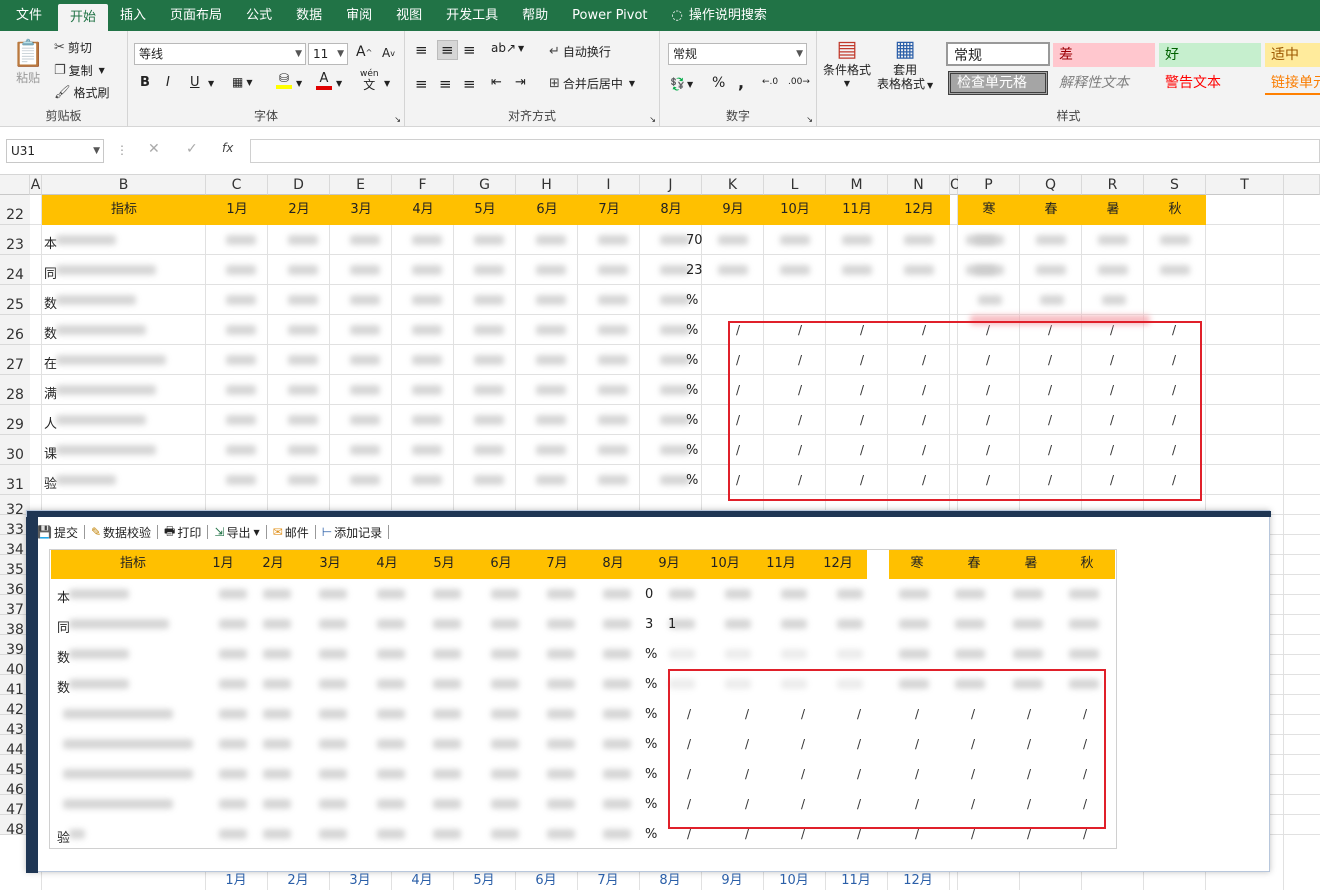 The height and width of the screenshot is (890, 1320). What do you see at coordinates (324, 80) in the screenshot?
I see `font-color-button: A` at bounding box center [324, 80].